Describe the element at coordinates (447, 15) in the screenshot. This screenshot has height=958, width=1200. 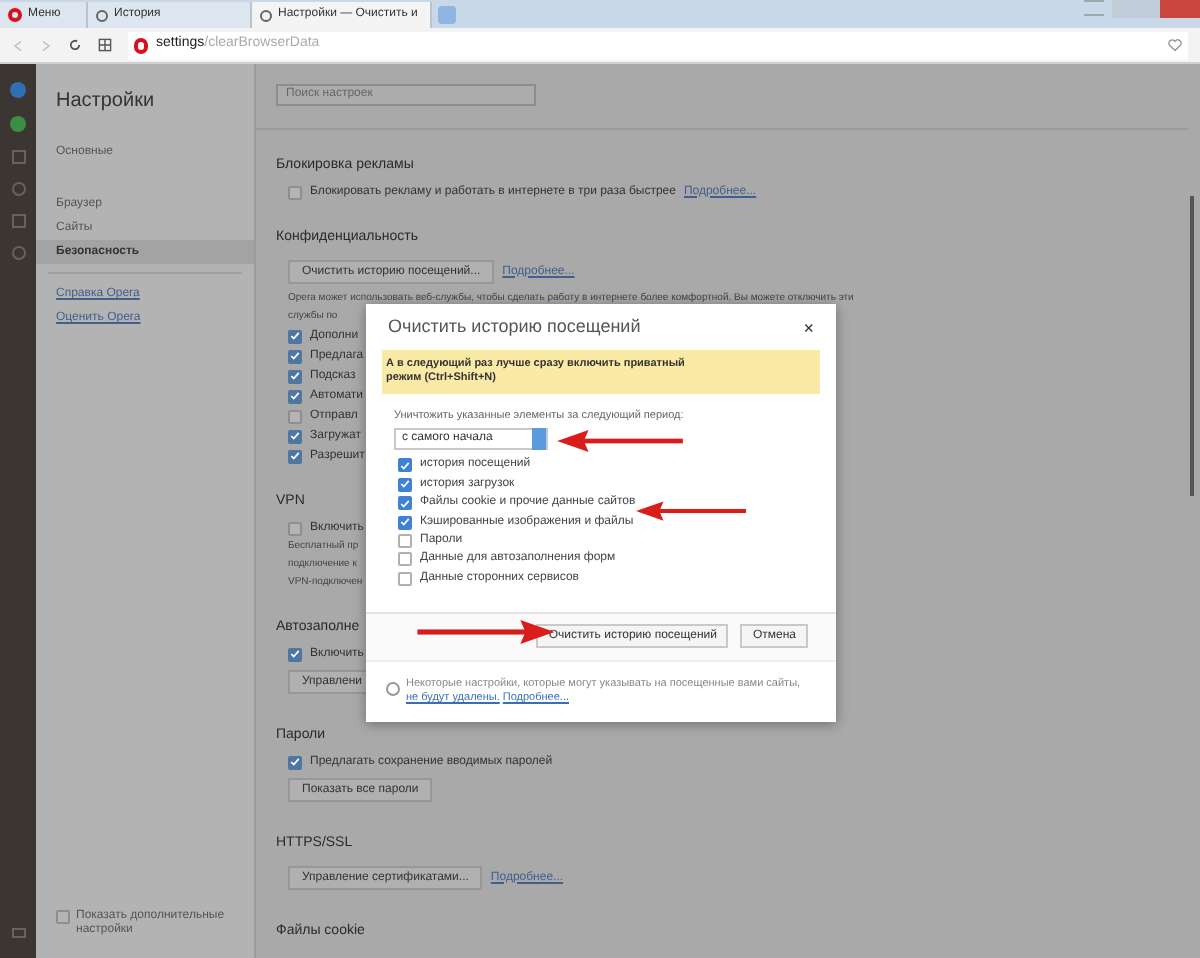
I see `new-tab-button` at that location.